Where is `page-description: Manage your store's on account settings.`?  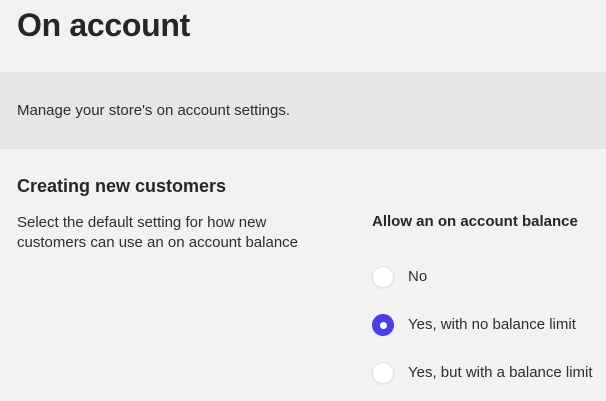
page-description: Manage your store's on account settings. is located at coordinates (154, 110).